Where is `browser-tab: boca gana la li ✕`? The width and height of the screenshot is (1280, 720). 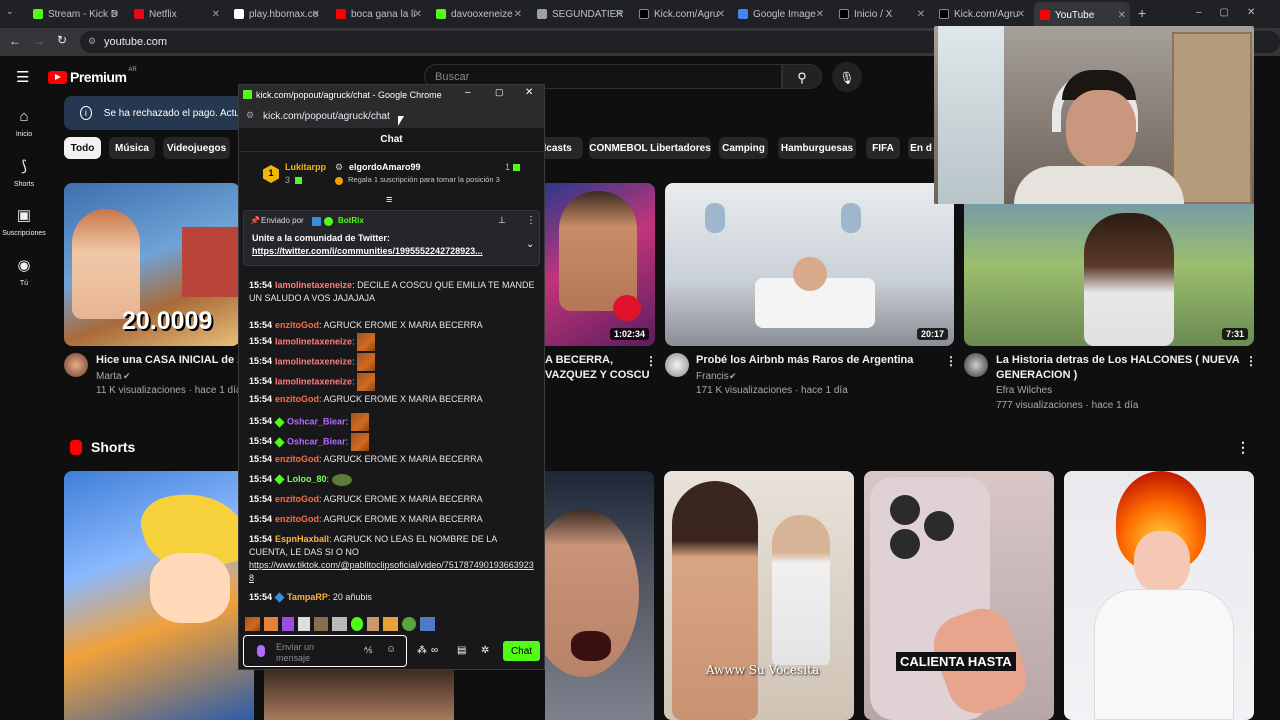
browser-tab: boca gana la li ✕ is located at coordinates (378, 14).